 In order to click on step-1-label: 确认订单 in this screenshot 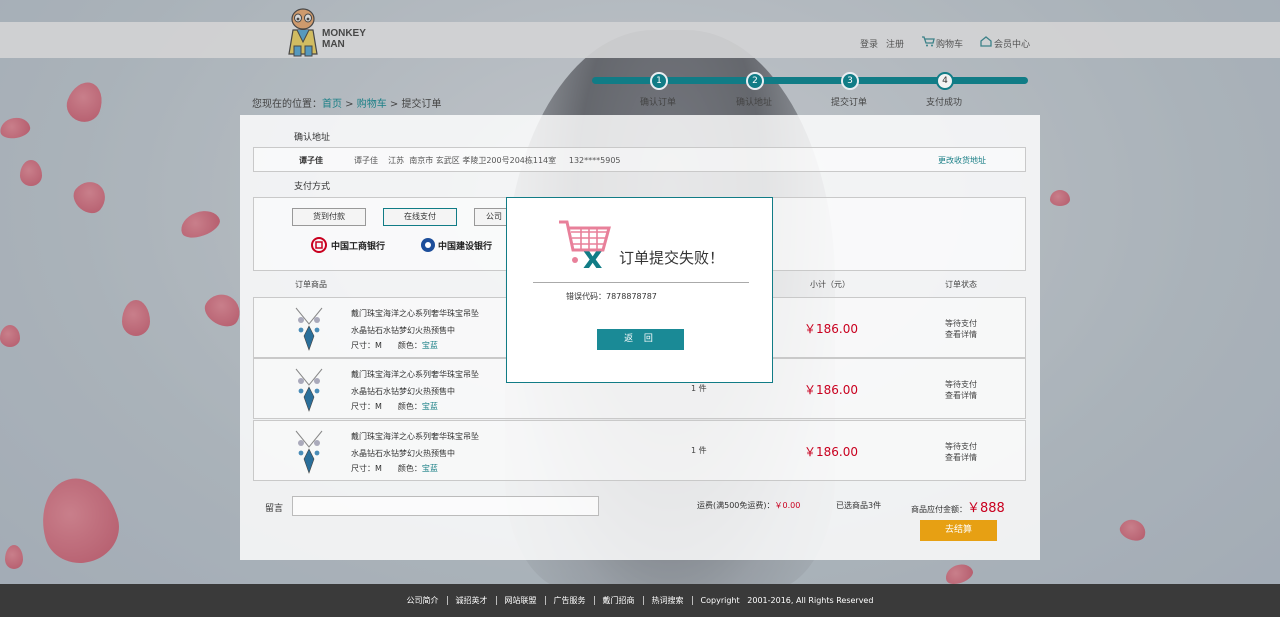, I will do `click(658, 103)`.